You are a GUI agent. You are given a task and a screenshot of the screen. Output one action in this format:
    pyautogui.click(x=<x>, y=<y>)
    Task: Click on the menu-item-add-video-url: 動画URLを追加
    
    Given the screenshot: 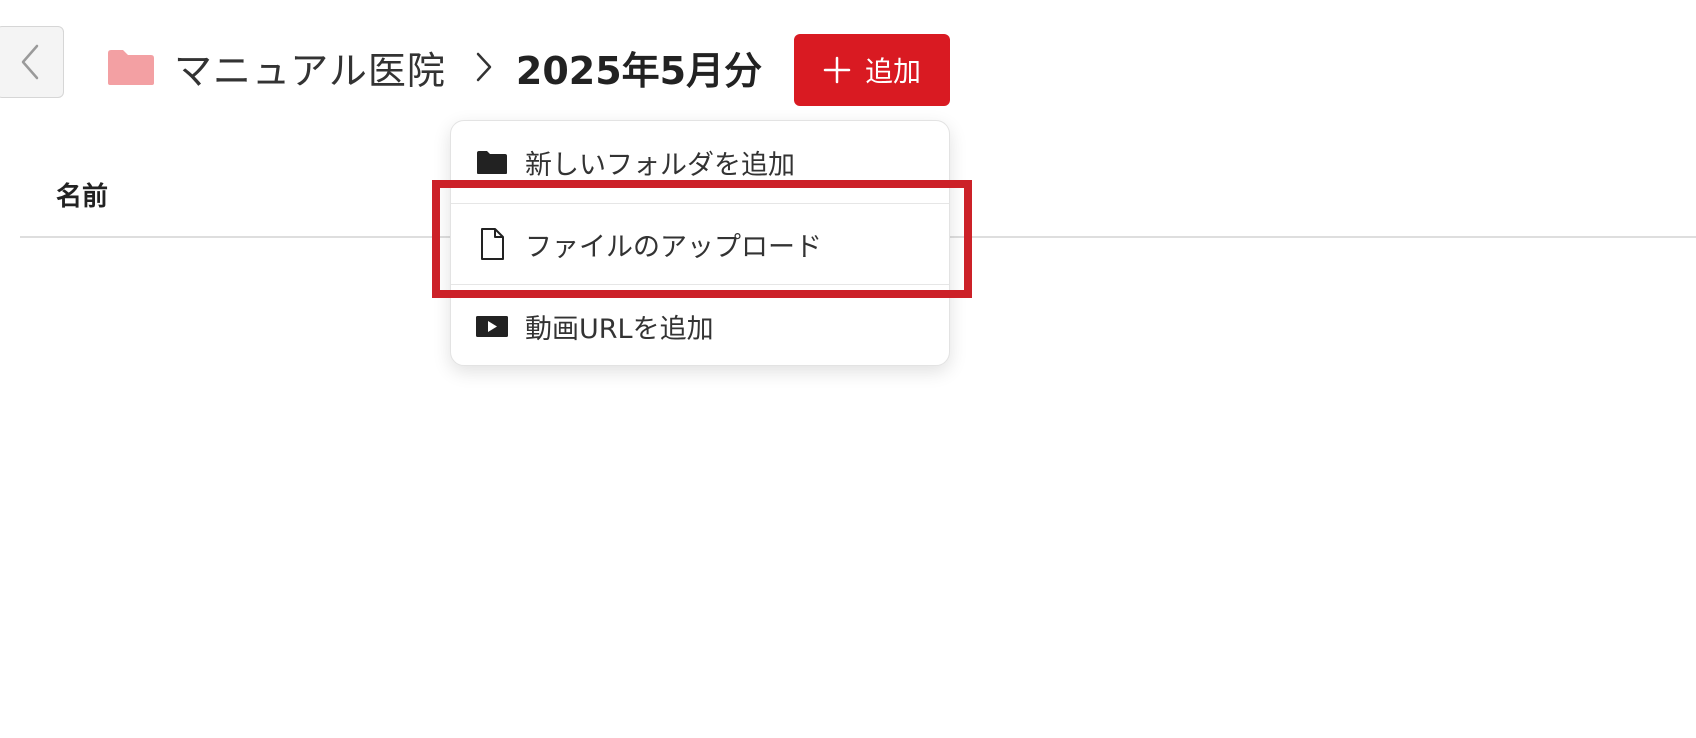 What is the action you would take?
    pyautogui.click(x=700, y=326)
    